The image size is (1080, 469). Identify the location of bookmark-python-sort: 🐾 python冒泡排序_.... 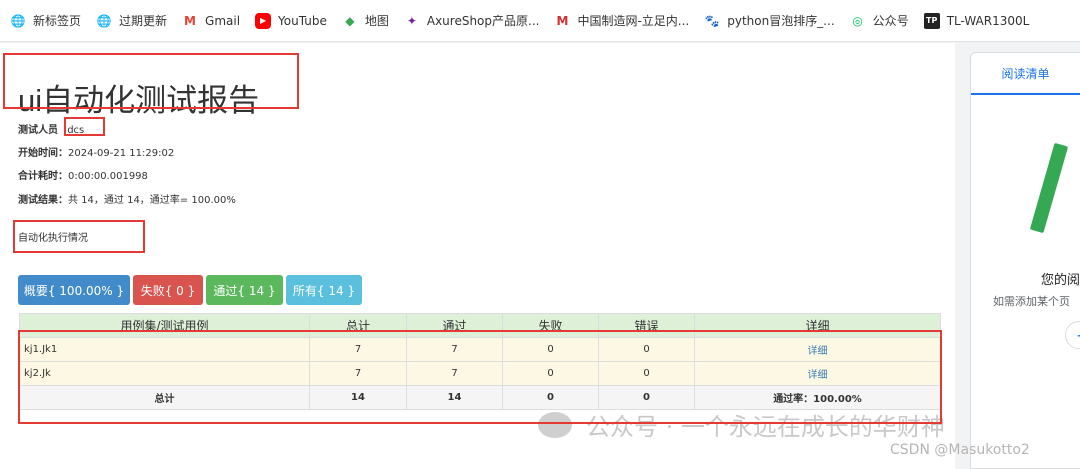
(769, 20).